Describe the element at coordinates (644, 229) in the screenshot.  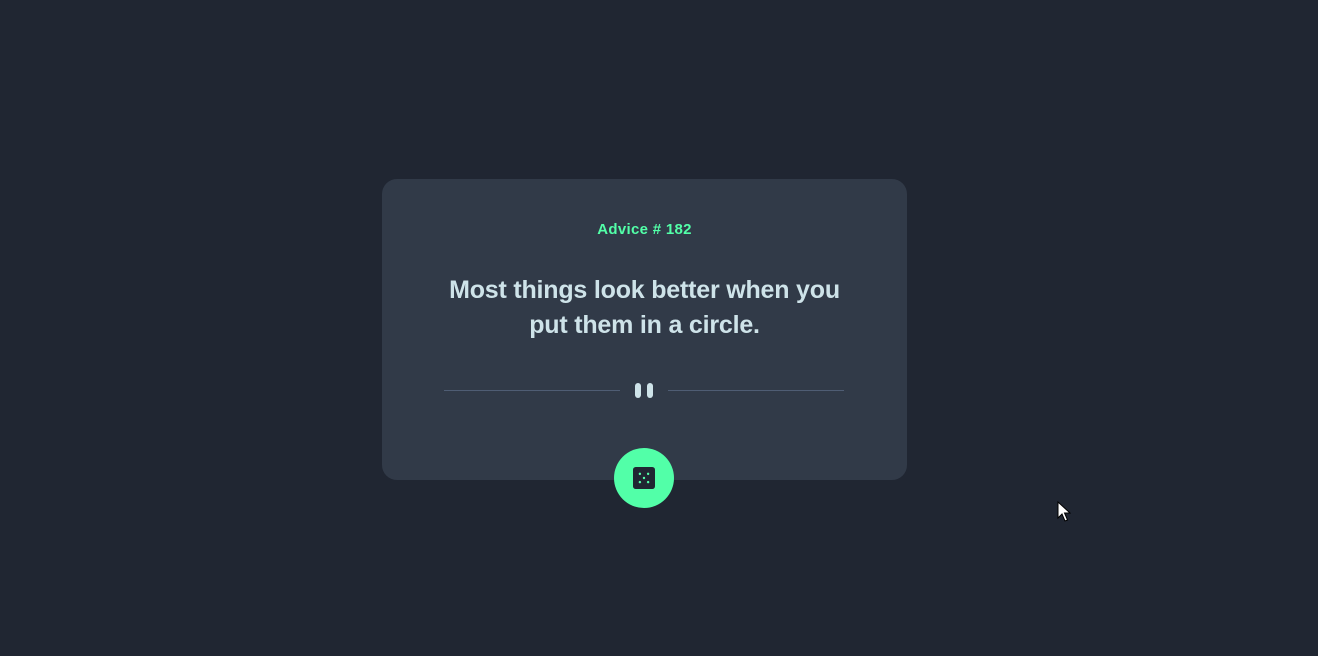
I see `advice-id-label: Advice # 182` at that location.